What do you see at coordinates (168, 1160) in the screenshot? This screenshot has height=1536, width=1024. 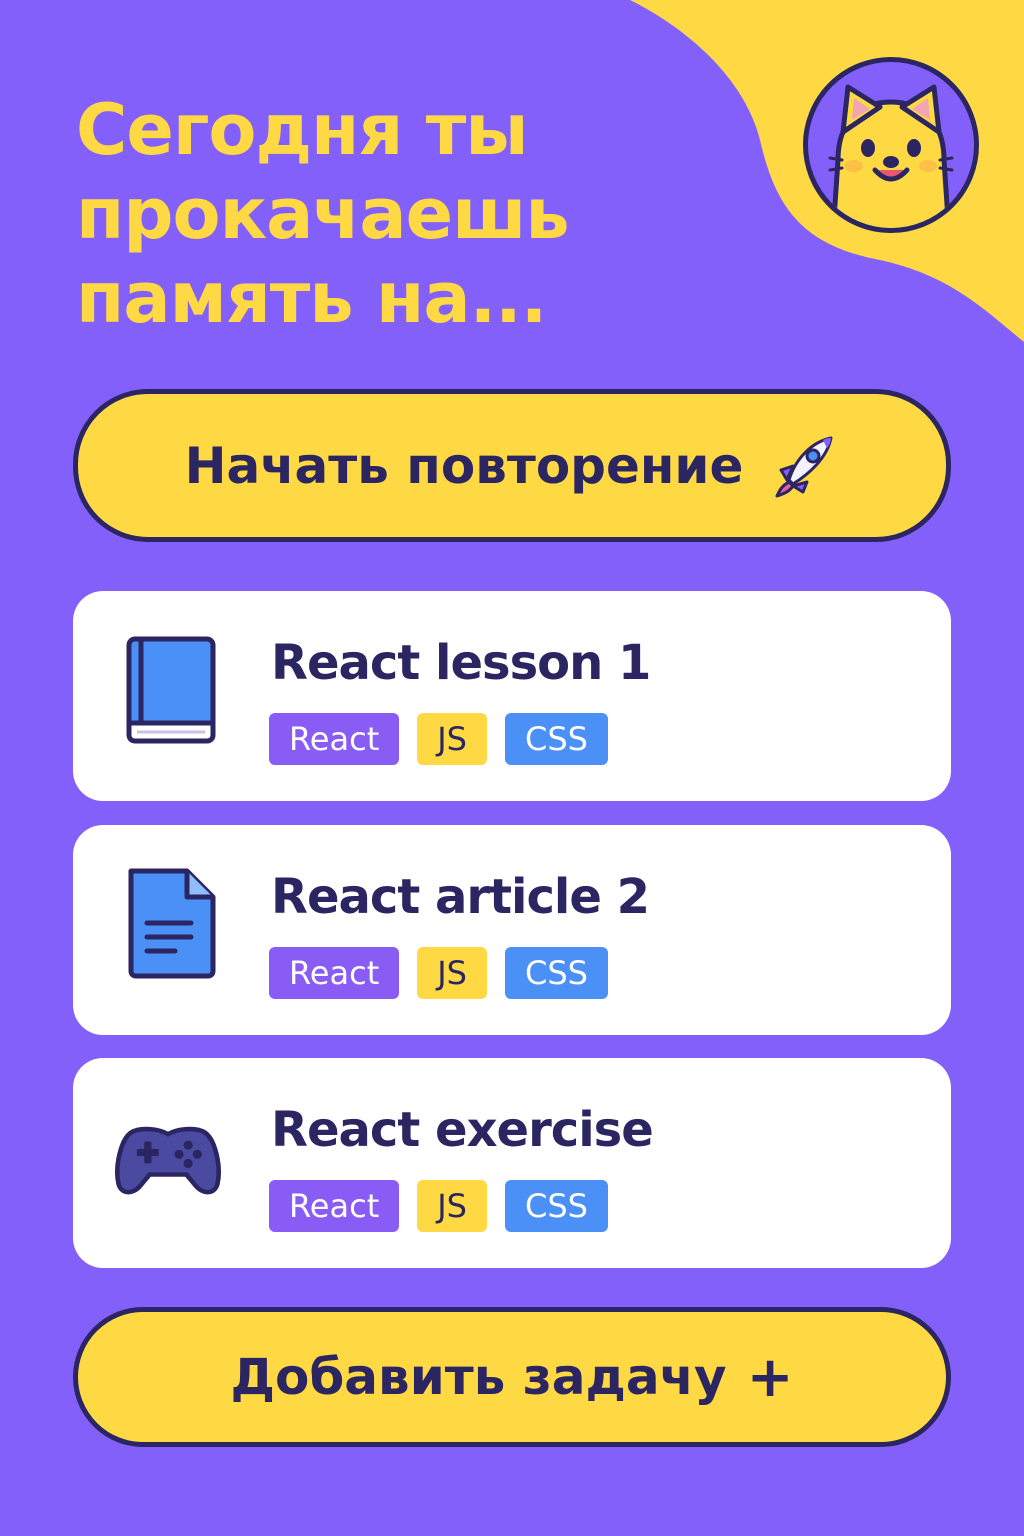 I see `gamepad-icon` at bounding box center [168, 1160].